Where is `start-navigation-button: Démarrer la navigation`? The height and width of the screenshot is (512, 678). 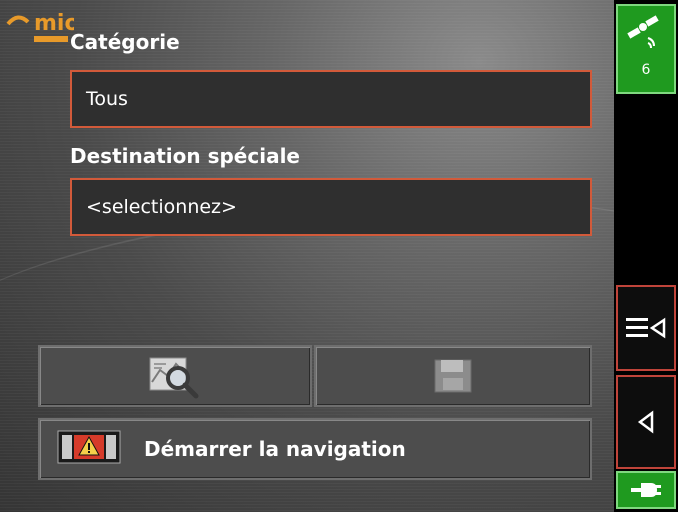 start-navigation-button: Démarrer la navigation is located at coordinates (315, 449).